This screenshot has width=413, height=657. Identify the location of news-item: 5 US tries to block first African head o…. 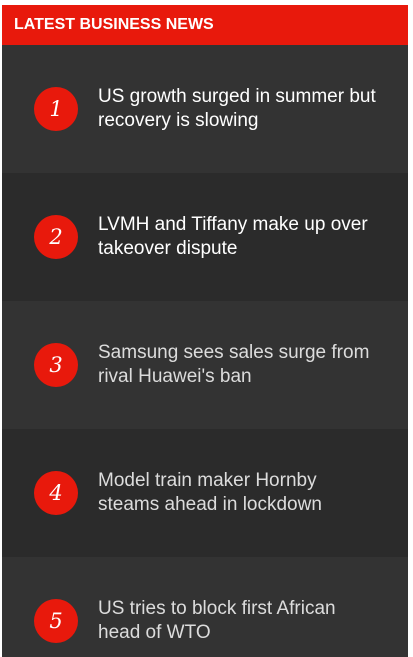
(205, 607).